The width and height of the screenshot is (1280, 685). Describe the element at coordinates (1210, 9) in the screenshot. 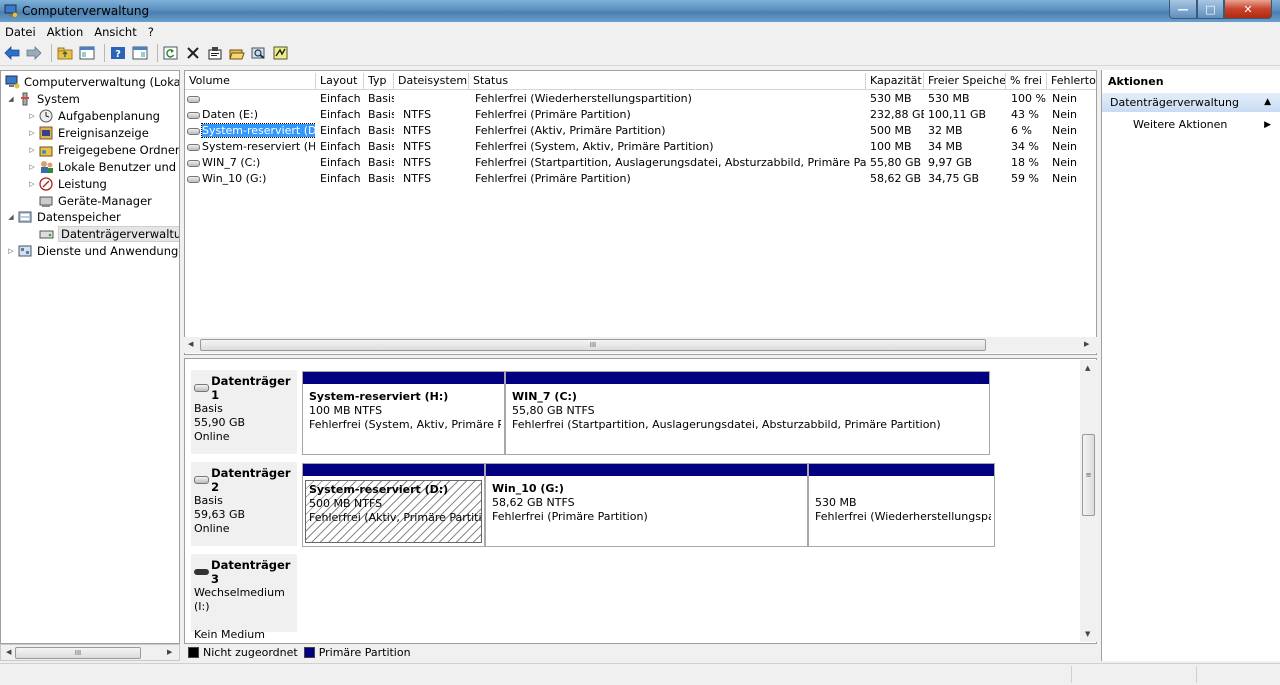

I see `maximize-button: □` at that location.